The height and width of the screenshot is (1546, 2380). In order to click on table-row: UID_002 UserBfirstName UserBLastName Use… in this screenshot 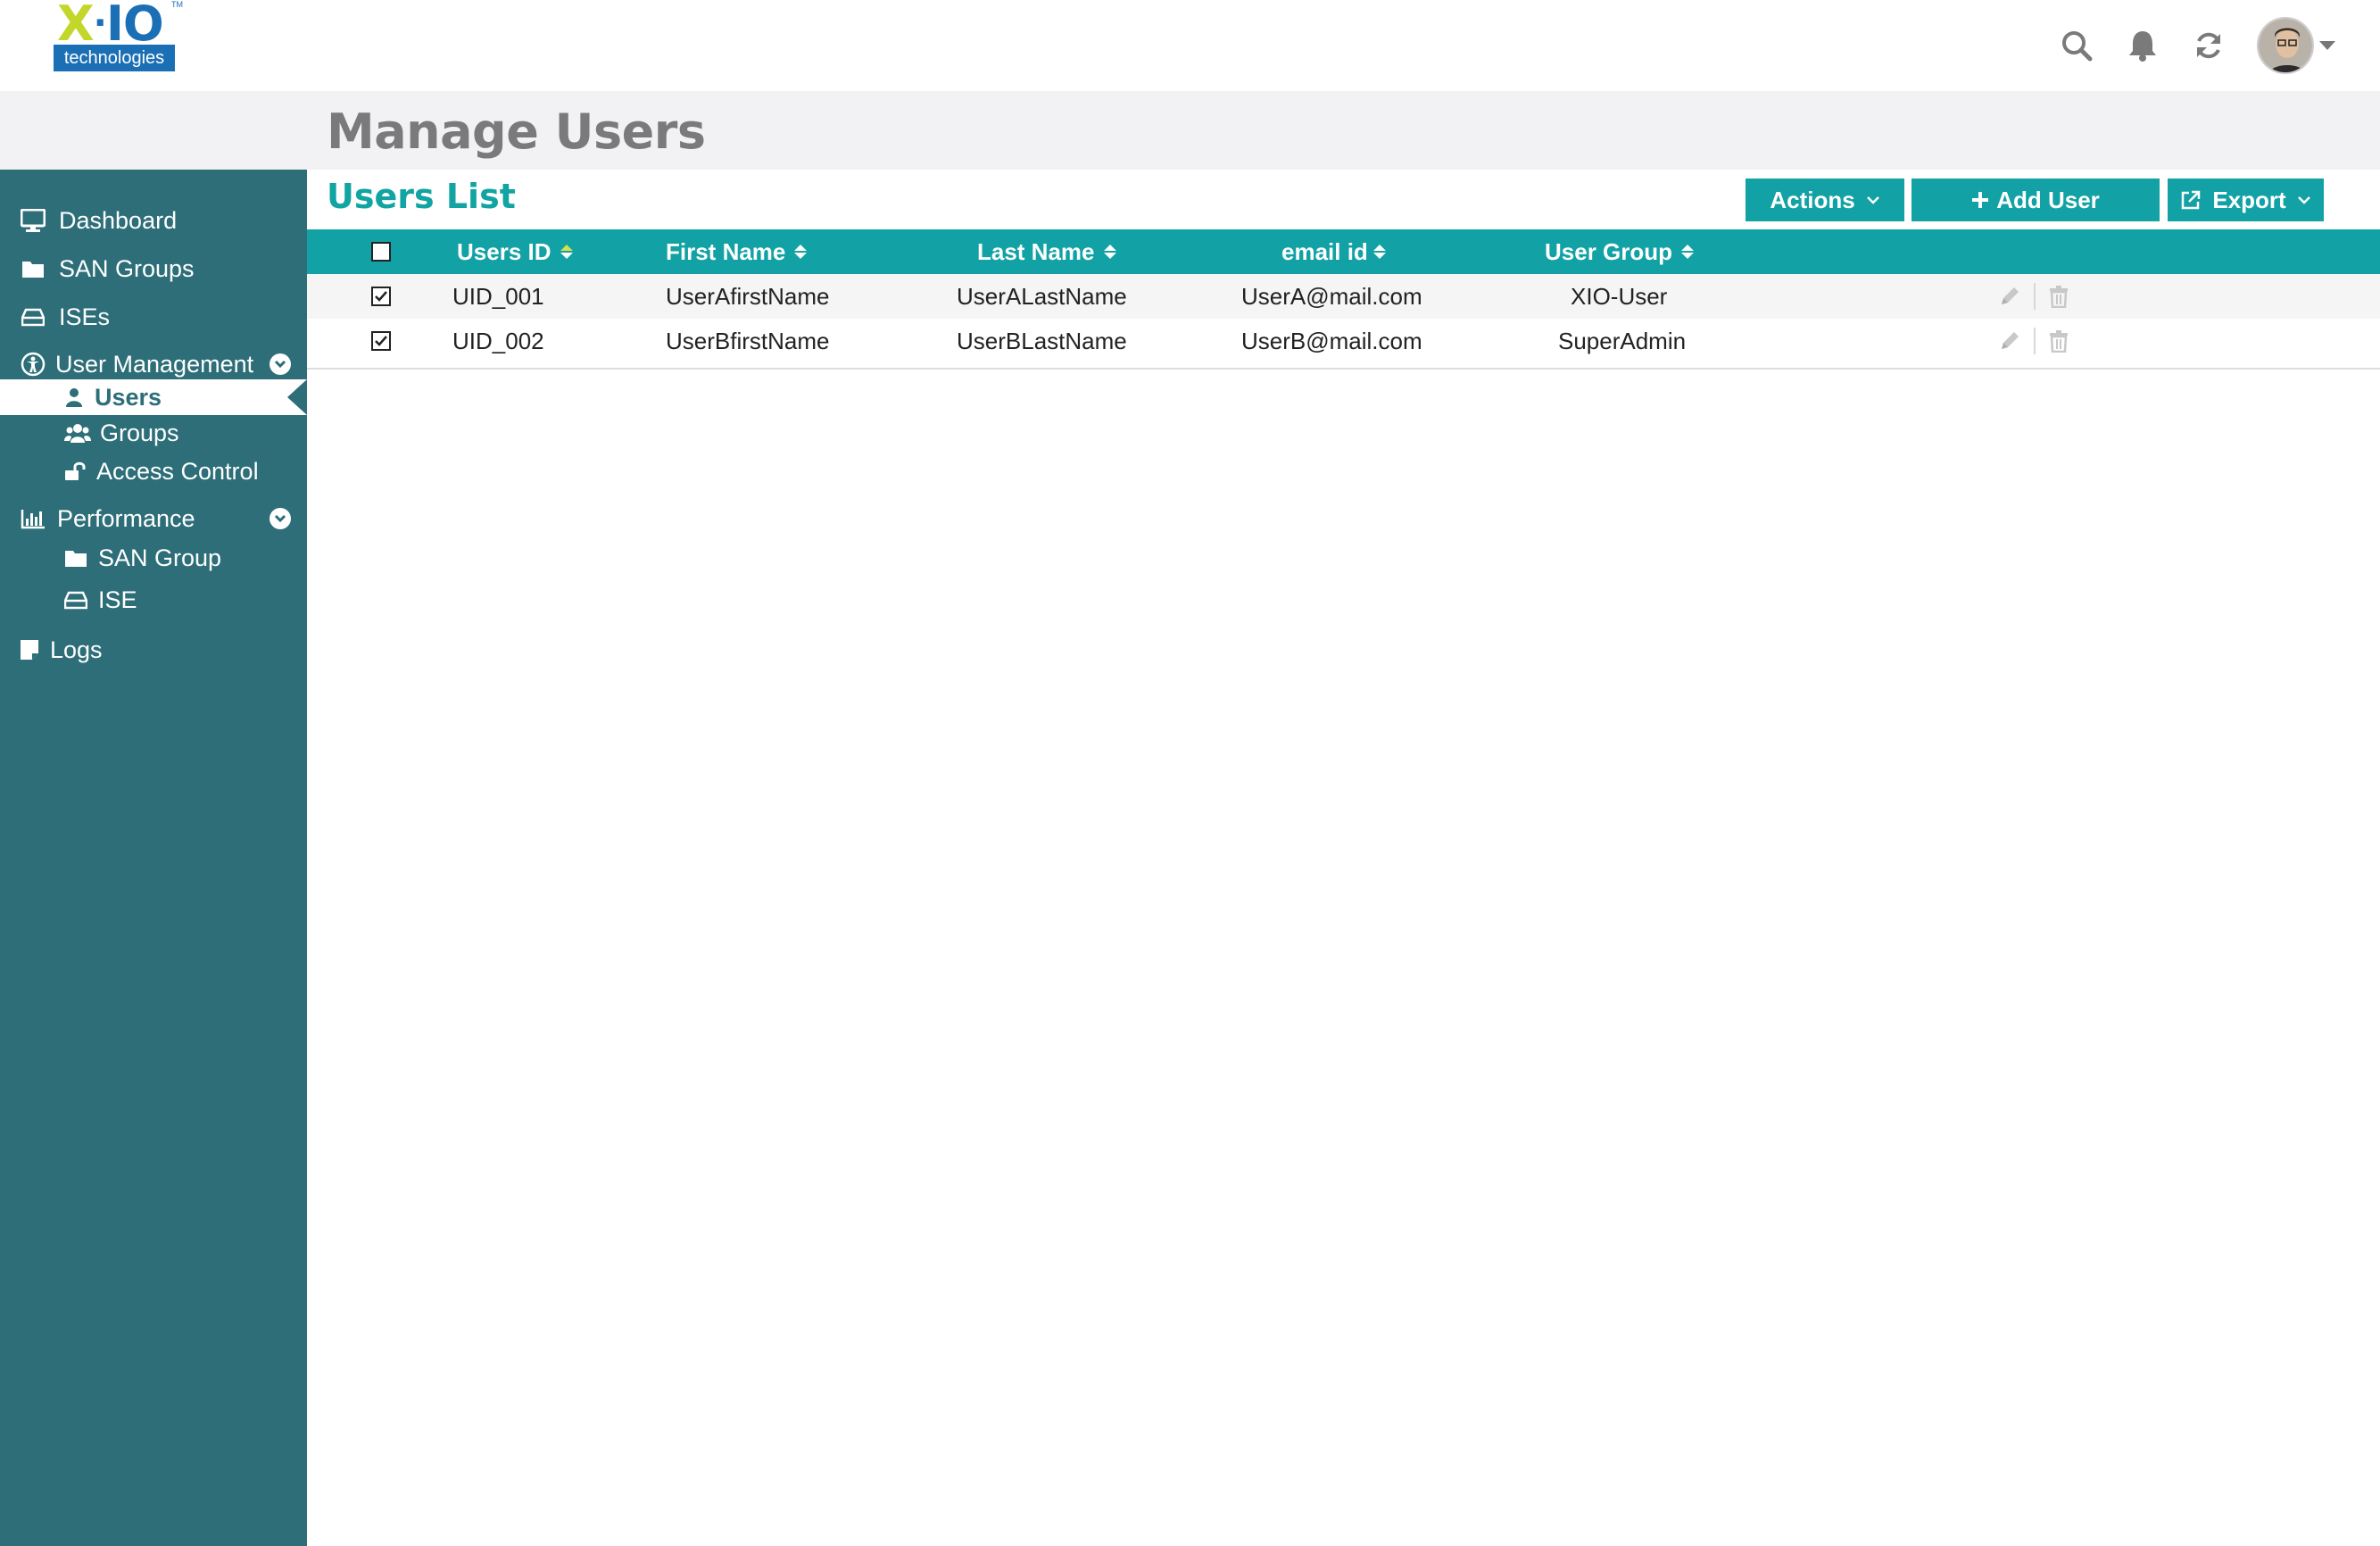, I will do `click(1344, 341)`.